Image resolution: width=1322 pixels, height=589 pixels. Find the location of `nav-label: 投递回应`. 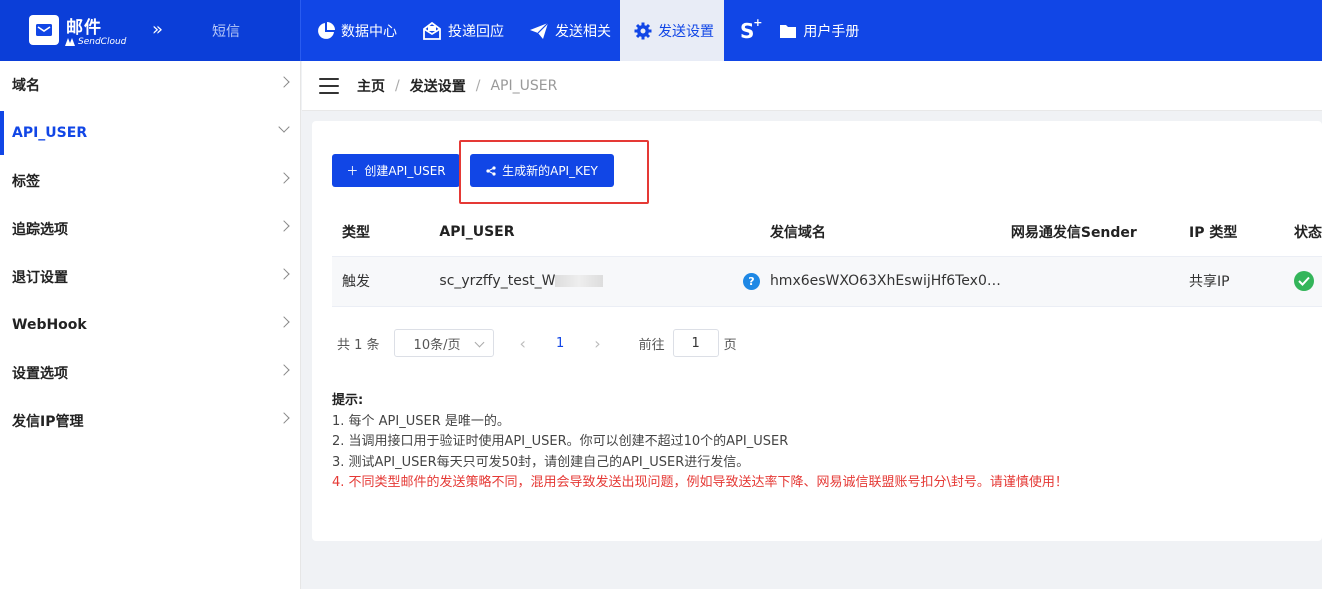

nav-label: 投递回应 is located at coordinates (476, 31).